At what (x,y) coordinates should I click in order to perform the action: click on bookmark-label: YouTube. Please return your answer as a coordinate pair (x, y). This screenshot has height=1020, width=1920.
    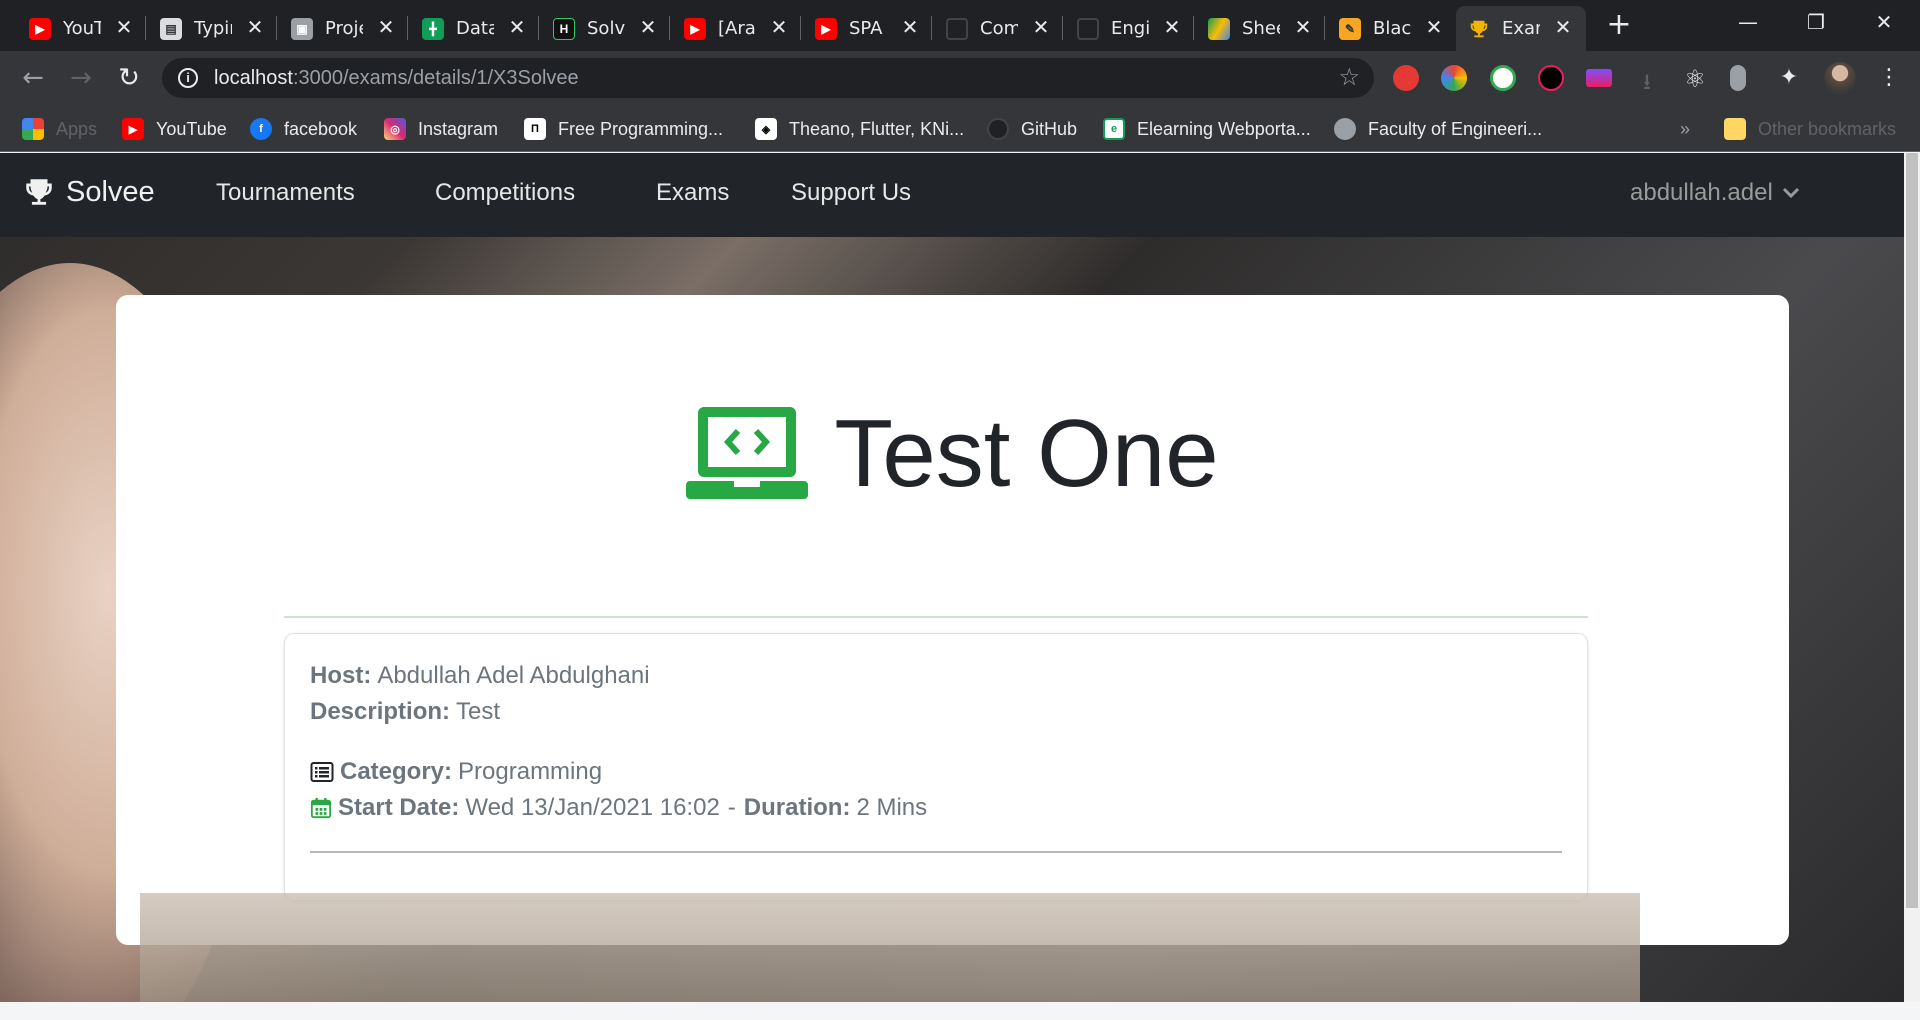
    Looking at the image, I should click on (191, 128).